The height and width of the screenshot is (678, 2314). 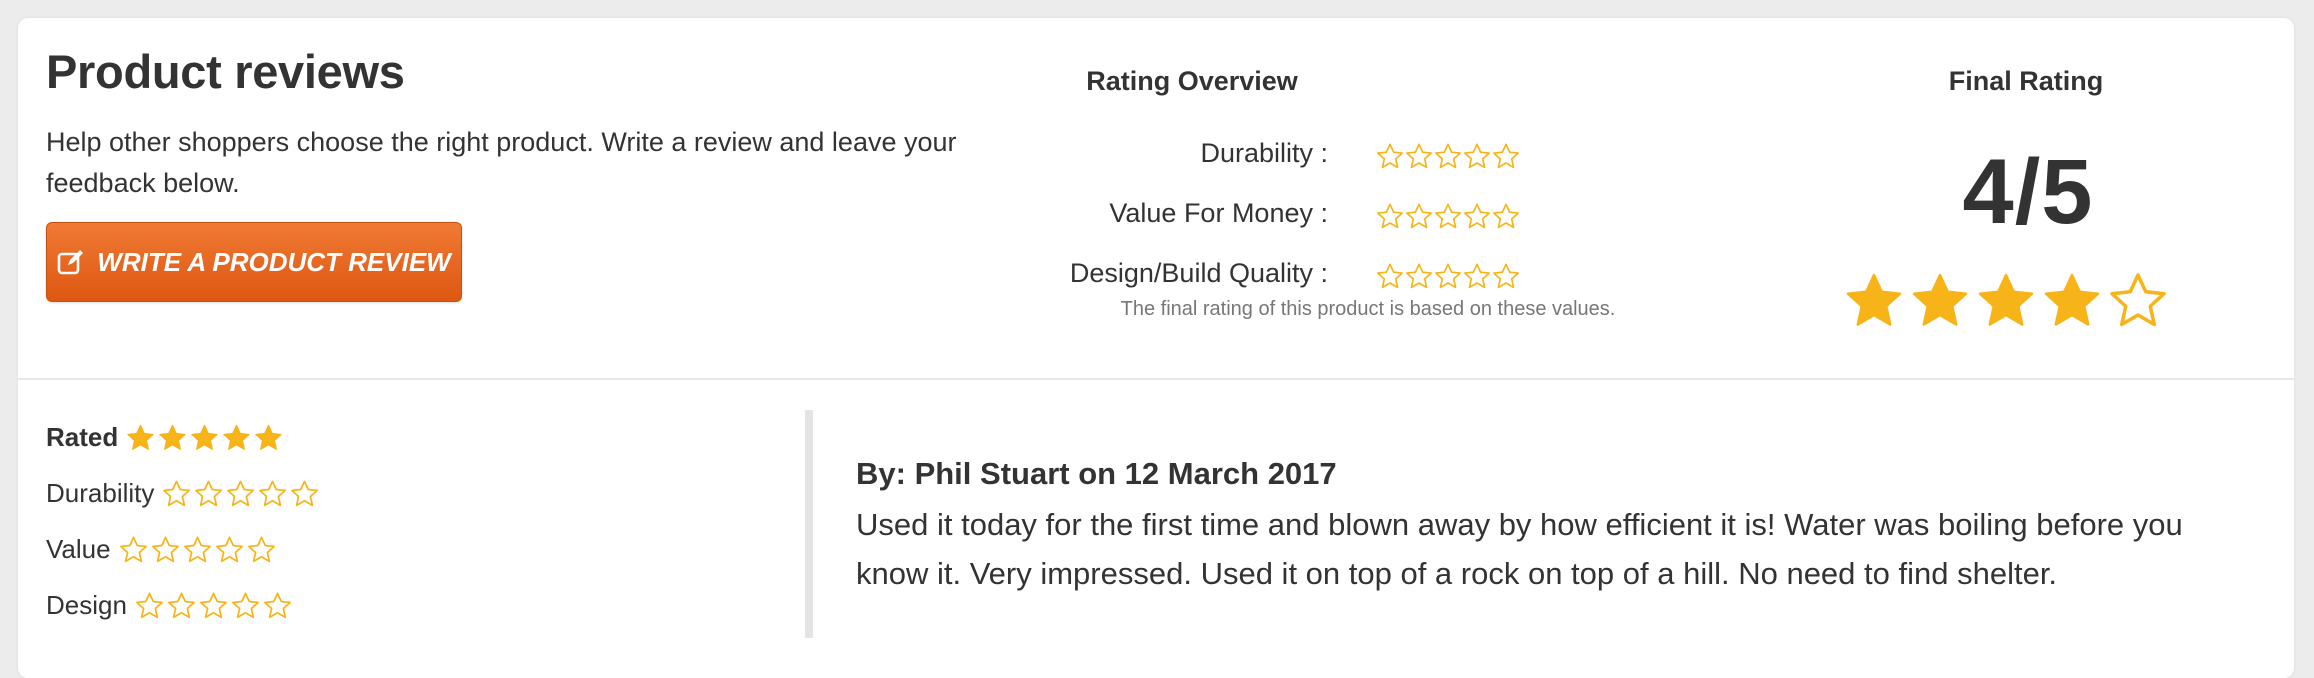 What do you see at coordinates (86, 605) in the screenshot?
I see `review-rating-label: Design` at bounding box center [86, 605].